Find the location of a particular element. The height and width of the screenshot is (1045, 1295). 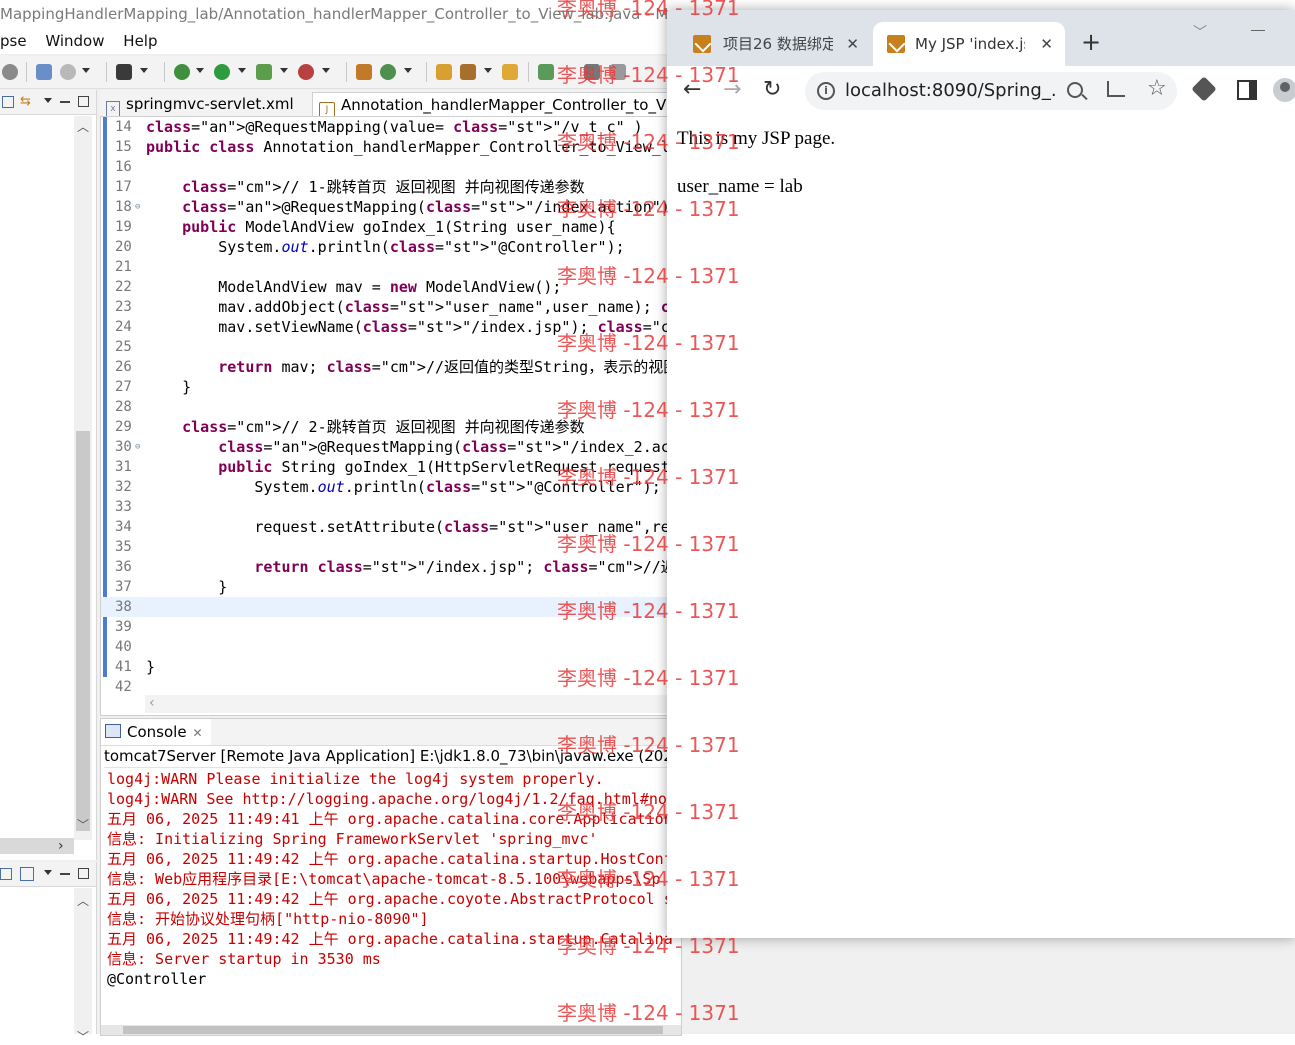

terminal-icon is located at coordinates (124, 72).